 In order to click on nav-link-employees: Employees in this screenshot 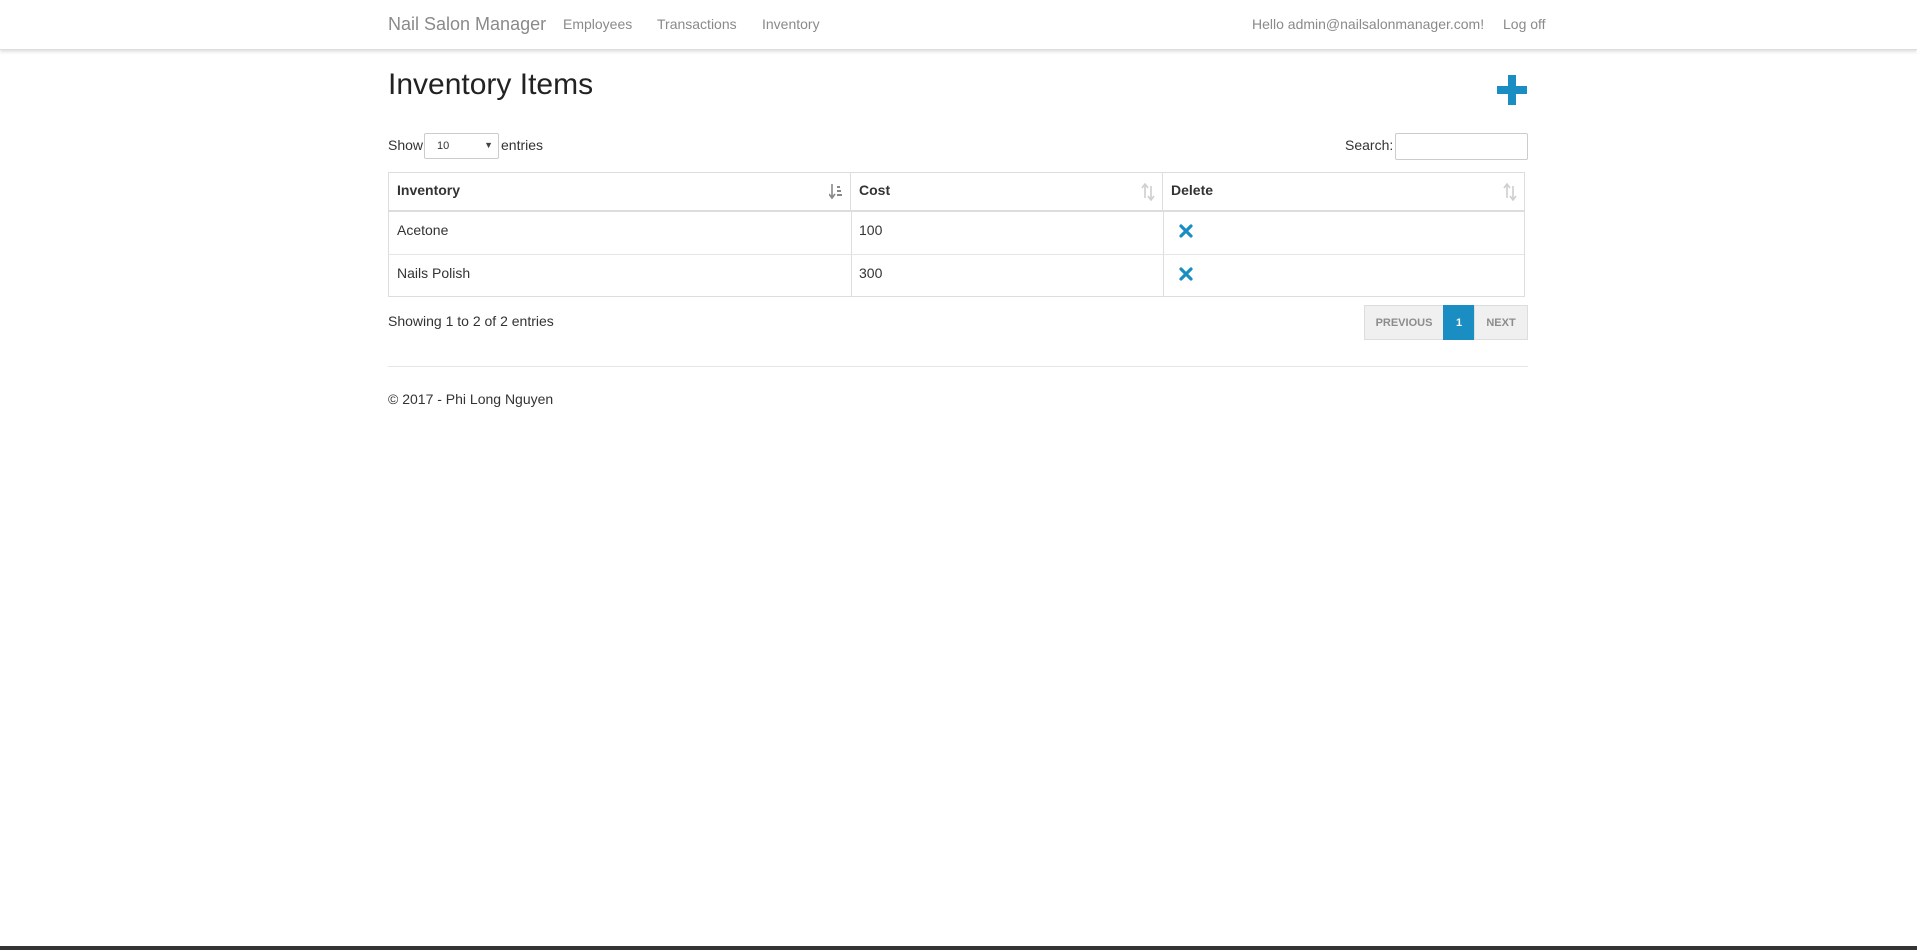, I will do `click(597, 24)`.